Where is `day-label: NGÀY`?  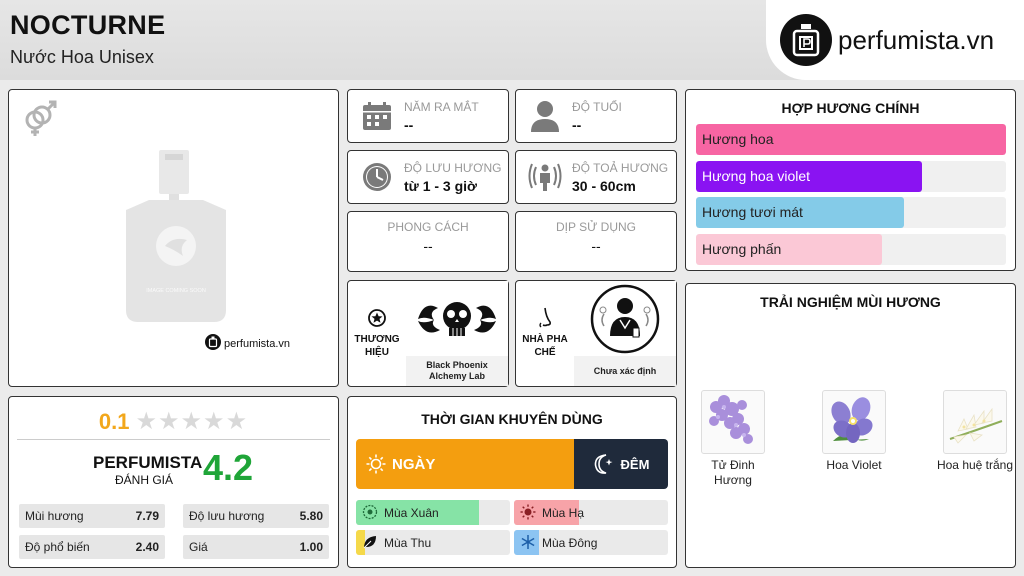 day-label: NGÀY is located at coordinates (414, 464).